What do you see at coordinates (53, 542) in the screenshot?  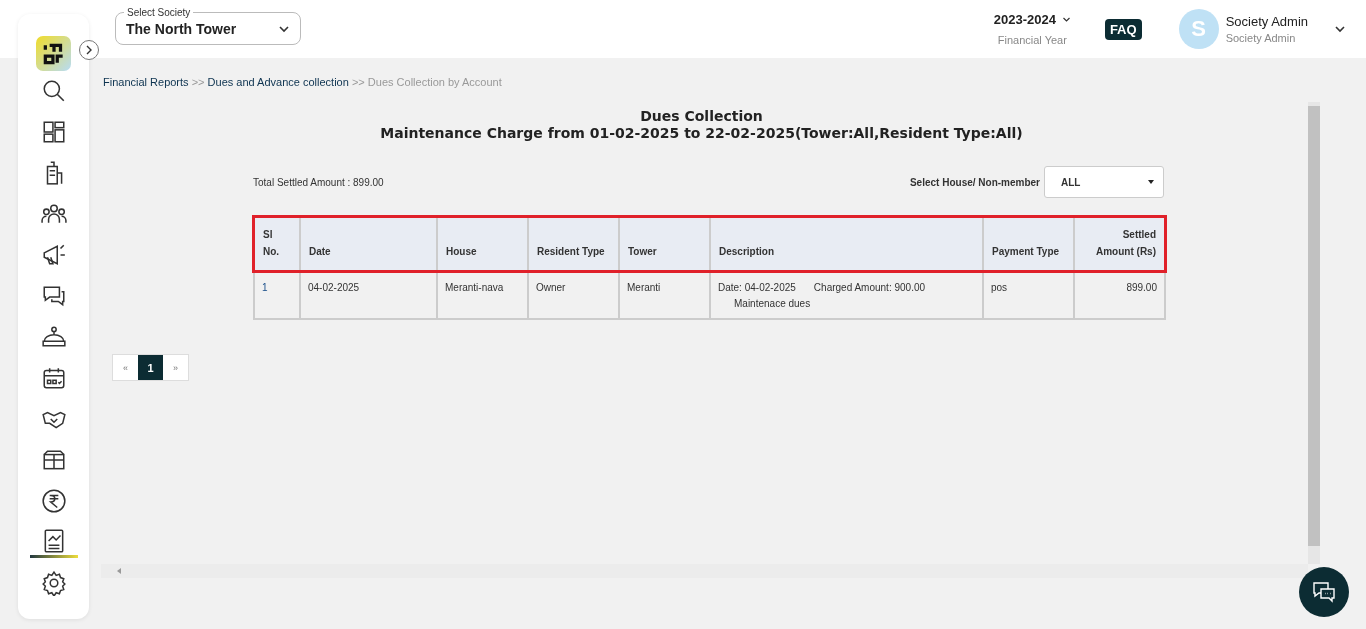 I see `sidebar-item` at bounding box center [53, 542].